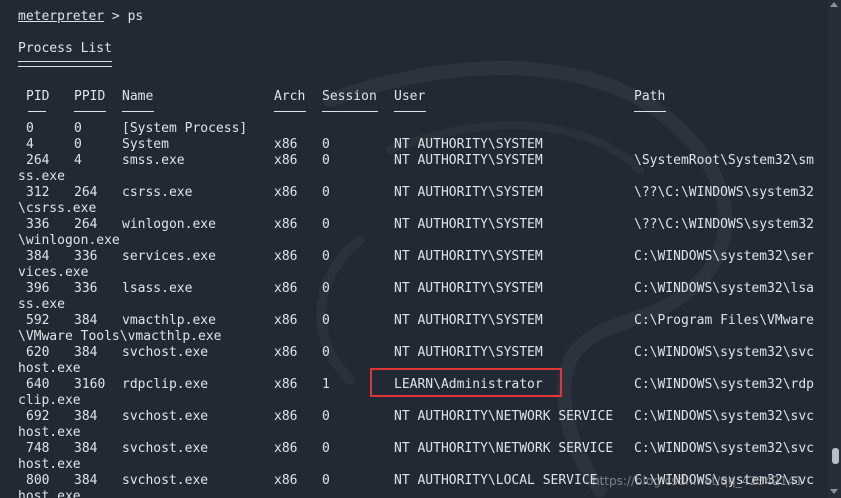  What do you see at coordinates (834, 249) in the screenshot?
I see `scrollbar` at bounding box center [834, 249].